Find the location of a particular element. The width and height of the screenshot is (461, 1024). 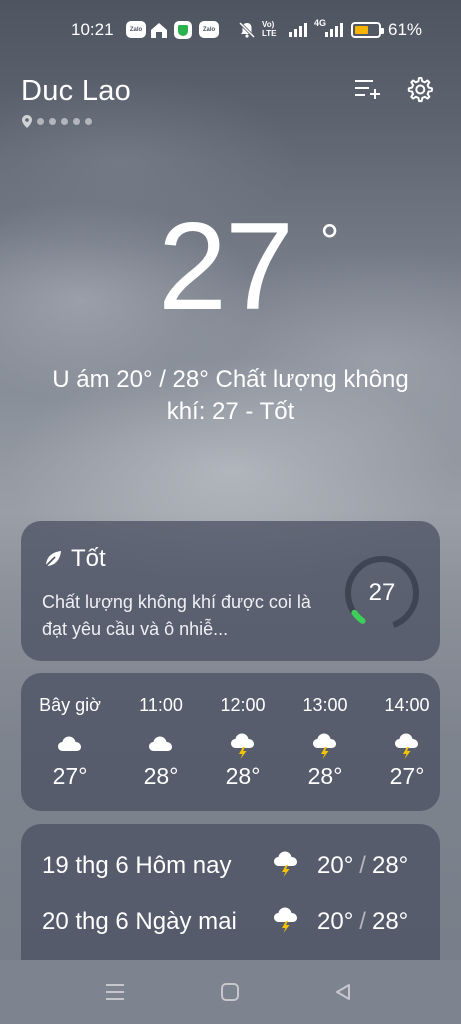

location-page-indicator is located at coordinates (57, 121).